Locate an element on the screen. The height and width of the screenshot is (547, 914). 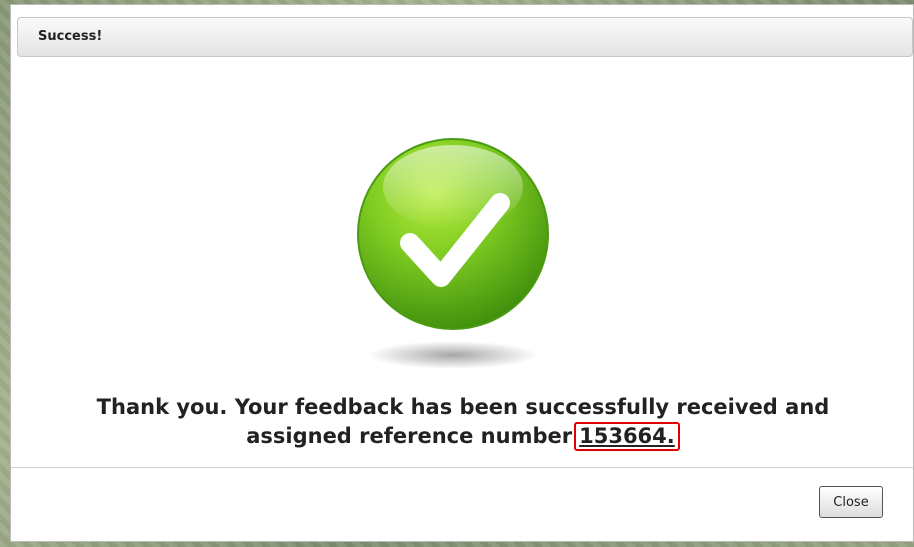
dialog-titlebar: Success! is located at coordinates (465, 37).